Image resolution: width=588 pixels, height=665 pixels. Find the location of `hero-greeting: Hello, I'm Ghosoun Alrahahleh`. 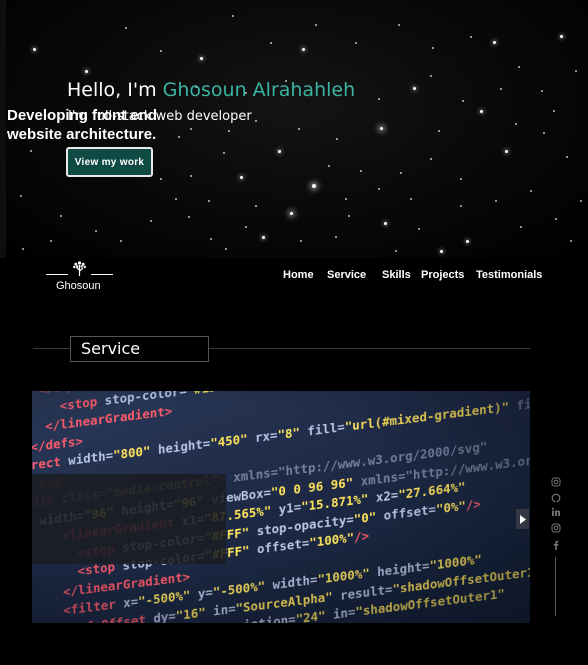

hero-greeting: Hello, I'm Ghosoun Alrahahleh is located at coordinates (211, 90).